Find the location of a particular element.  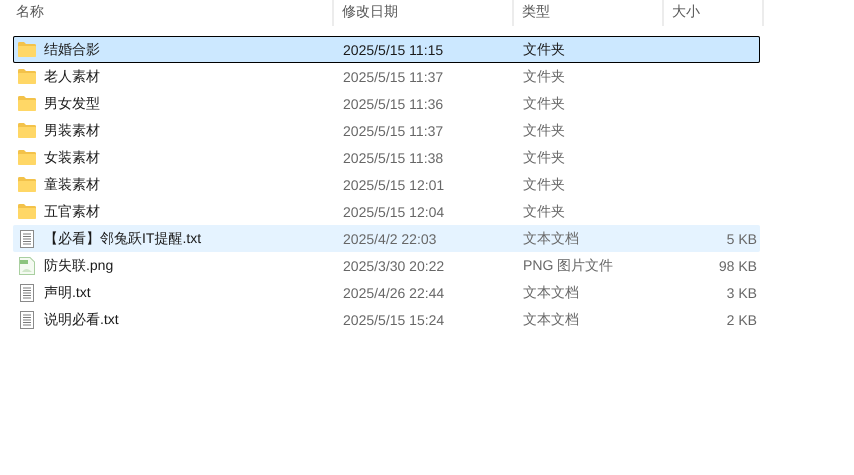

file-name: 防失联.png is located at coordinates (79, 265).